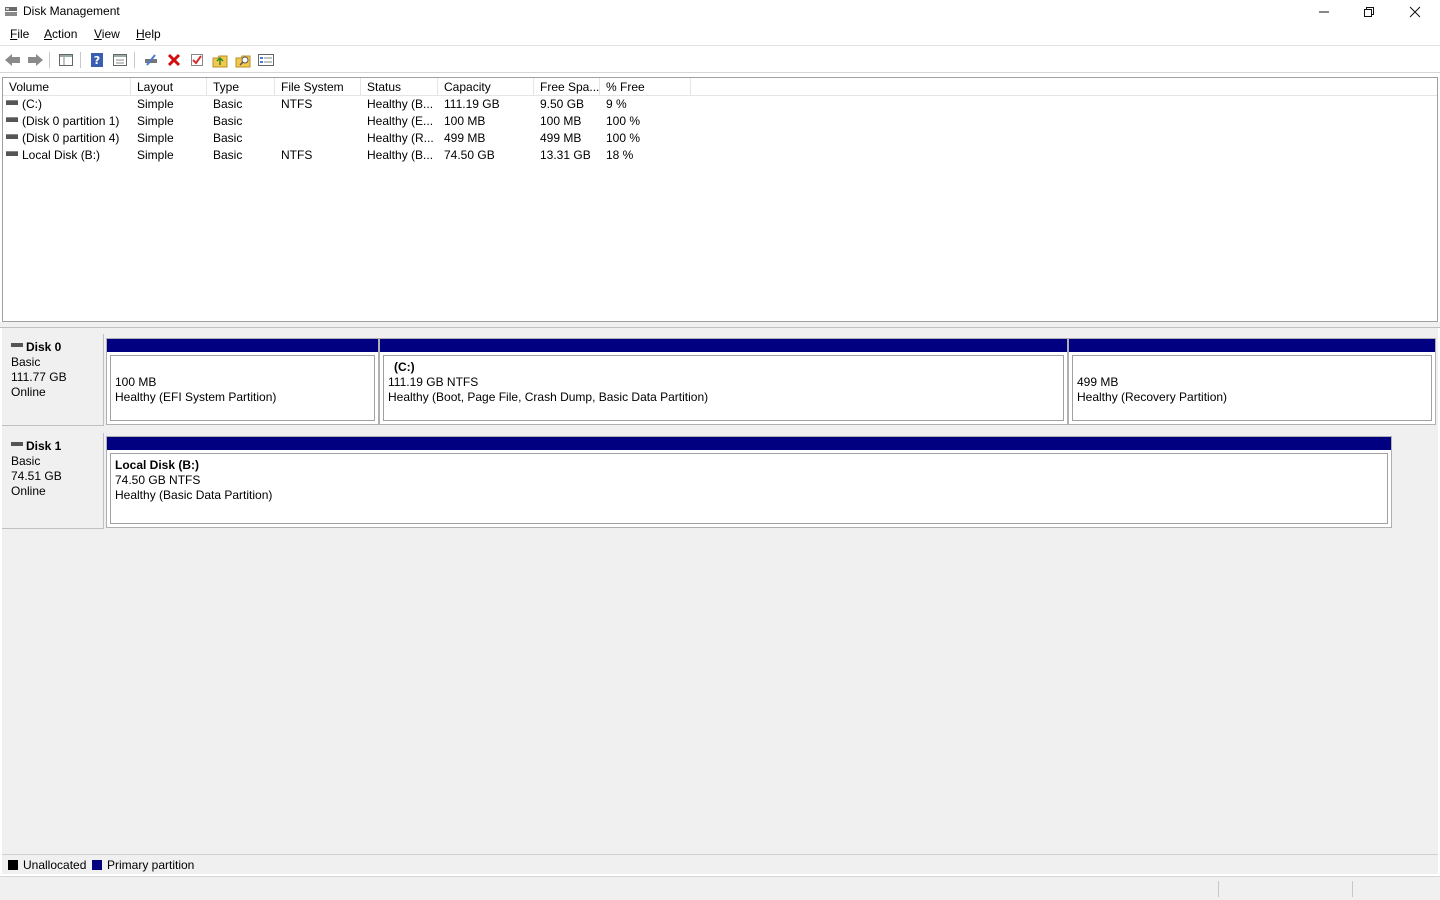 This screenshot has width=1440, height=900. I want to click on partition-size: 499 MB, so click(1098, 382).